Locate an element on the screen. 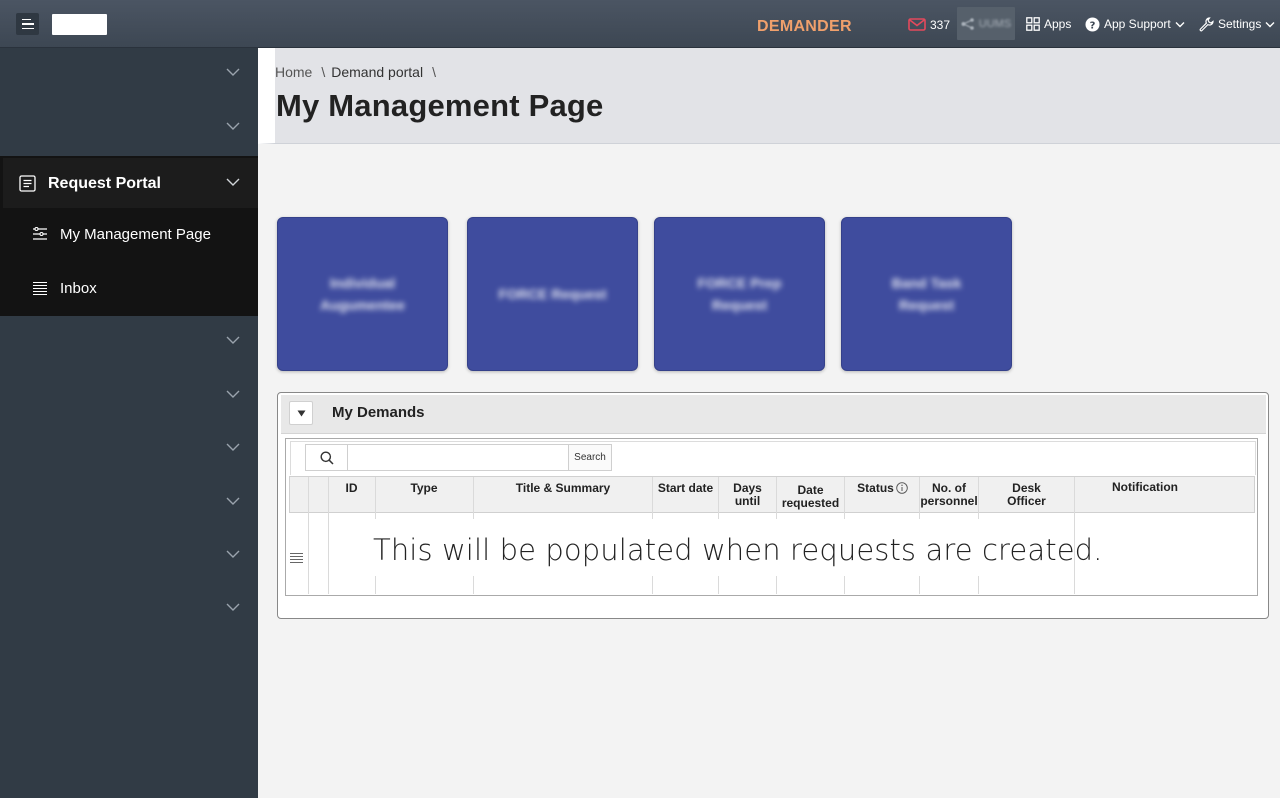  apps-label: Apps is located at coordinates (1058, 24).